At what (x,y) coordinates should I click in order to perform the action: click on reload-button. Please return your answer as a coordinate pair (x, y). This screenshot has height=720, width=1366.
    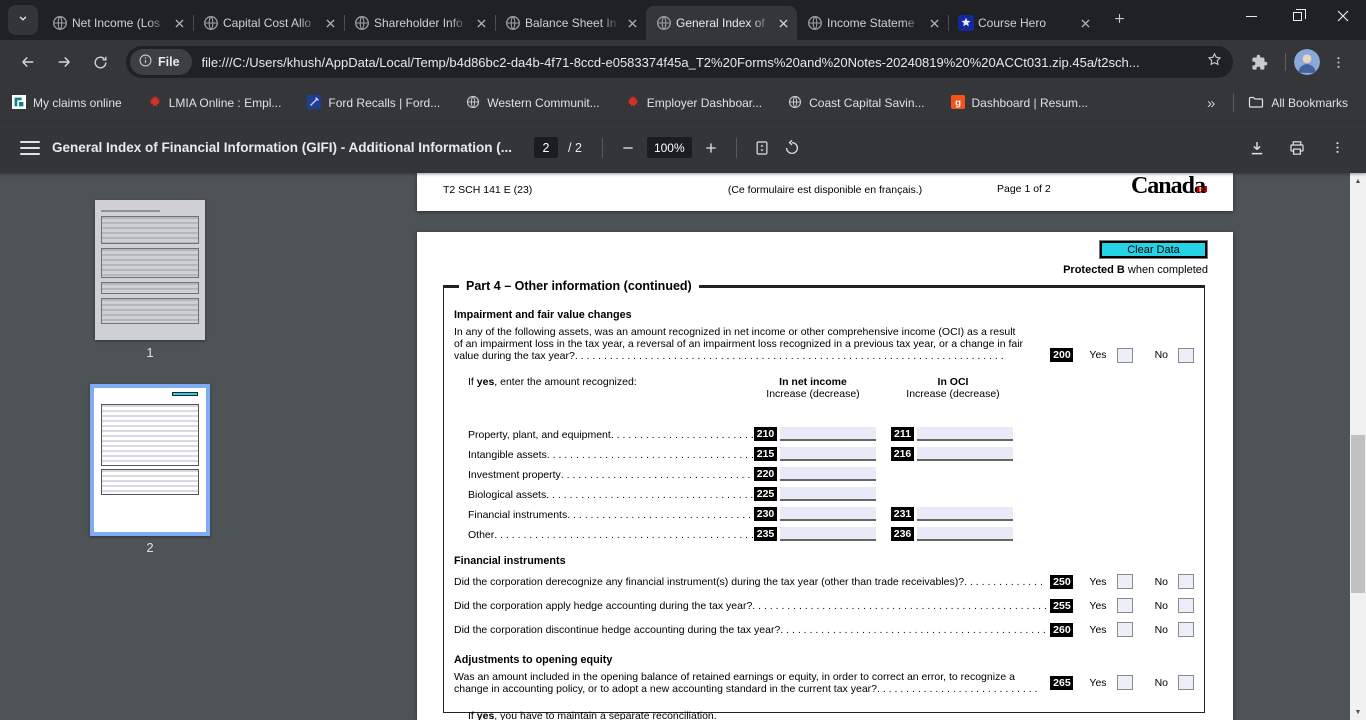
    Looking at the image, I should click on (100, 62).